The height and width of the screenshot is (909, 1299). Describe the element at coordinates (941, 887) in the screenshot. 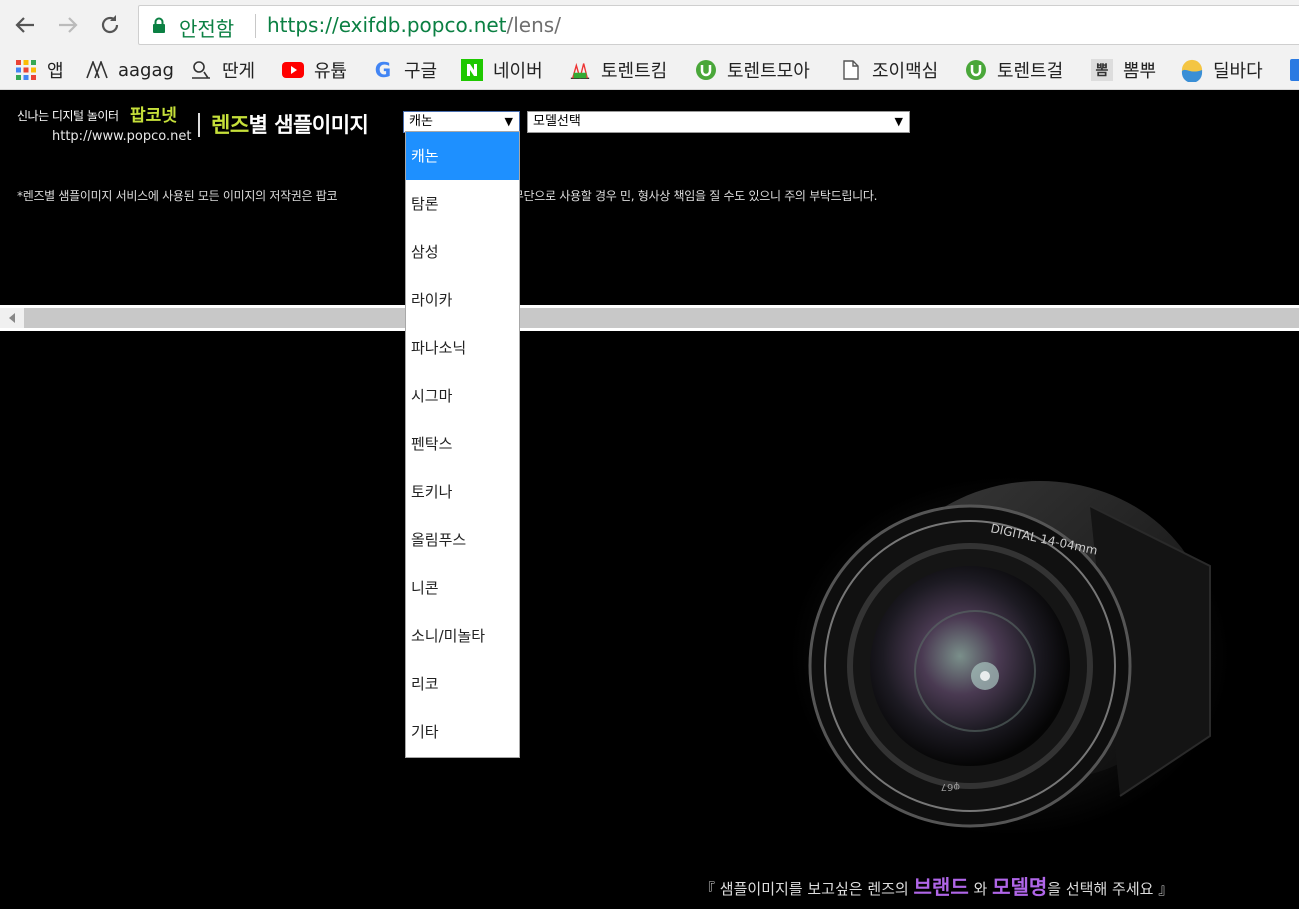

I see `caption-brand: 브랜드` at that location.